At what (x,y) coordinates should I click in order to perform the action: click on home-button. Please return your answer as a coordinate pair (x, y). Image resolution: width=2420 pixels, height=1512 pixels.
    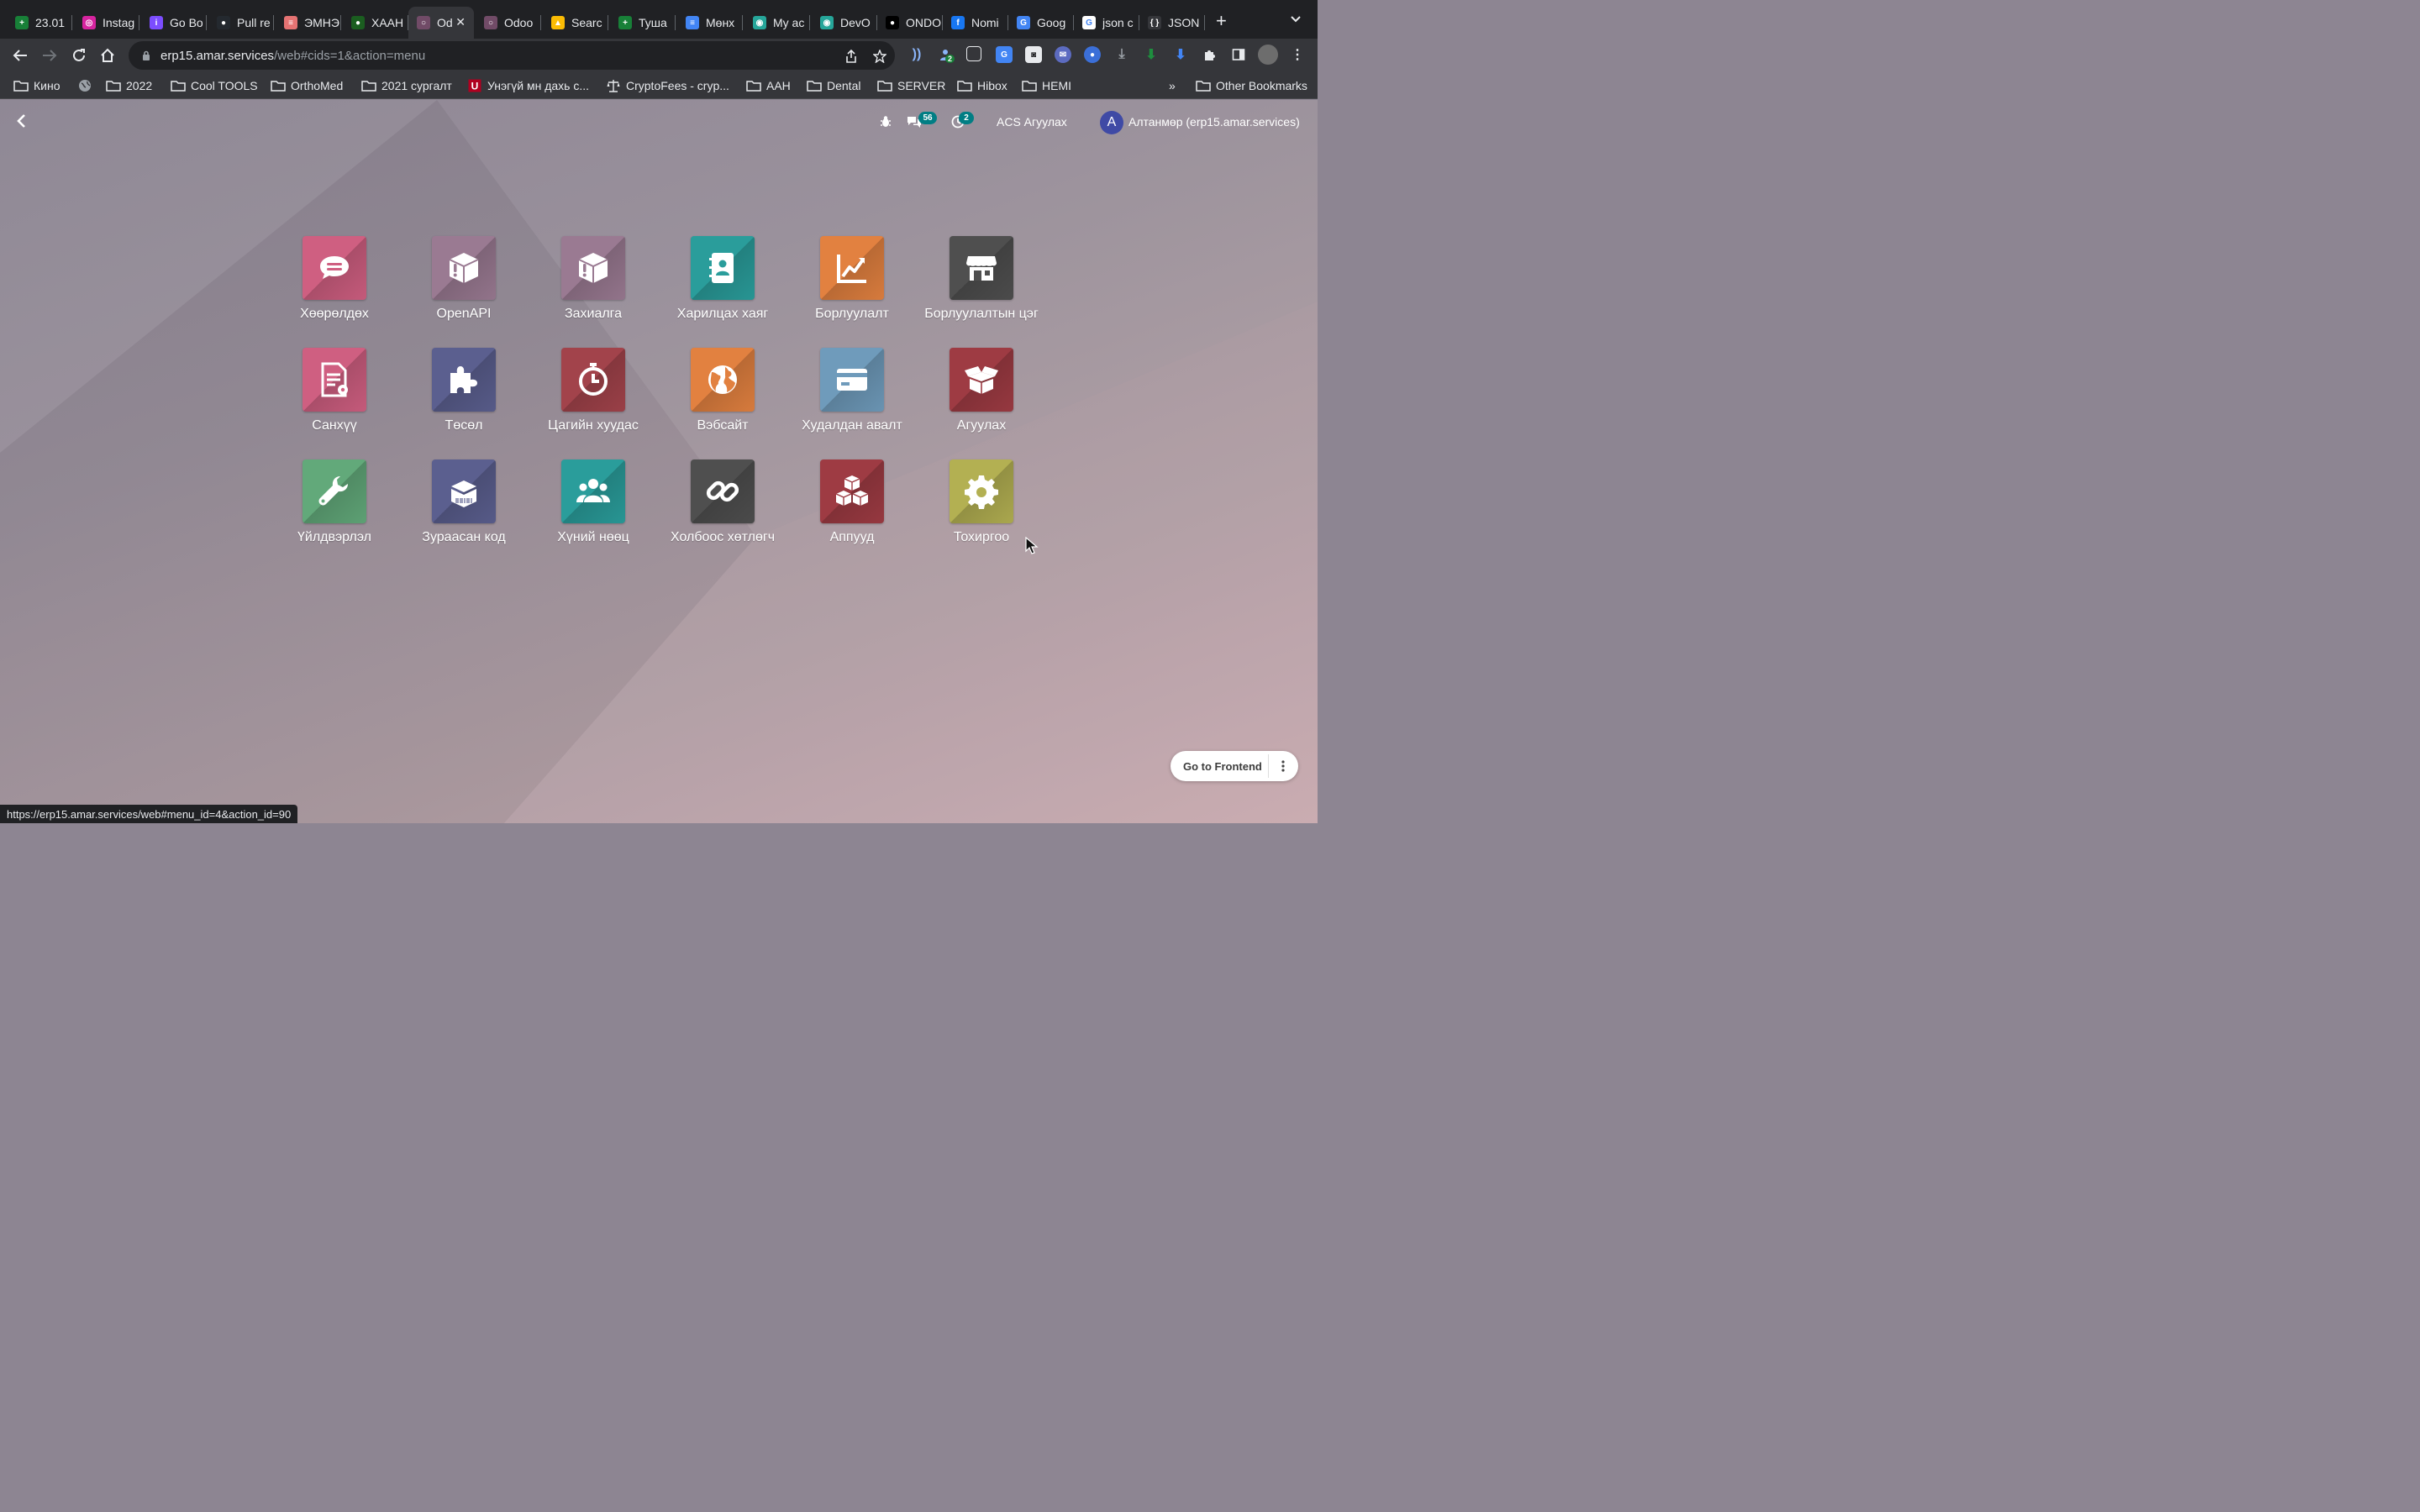
    Looking at the image, I should click on (107, 55).